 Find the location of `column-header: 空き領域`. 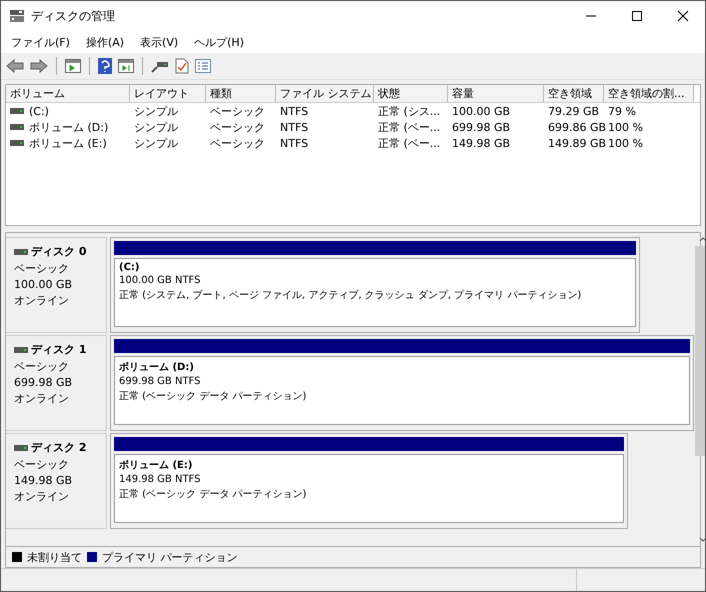

column-header: 空き領域 is located at coordinates (574, 93).